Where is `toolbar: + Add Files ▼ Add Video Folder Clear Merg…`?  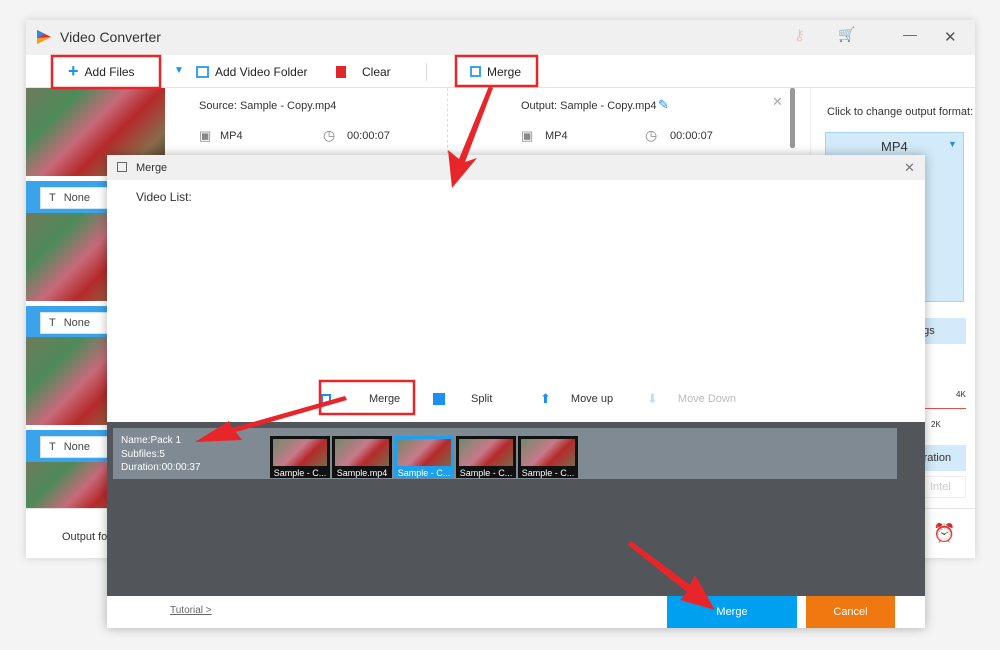
toolbar: + Add Files ▼ Add Video Folder Clear Merg… is located at coordinates (500, 71).